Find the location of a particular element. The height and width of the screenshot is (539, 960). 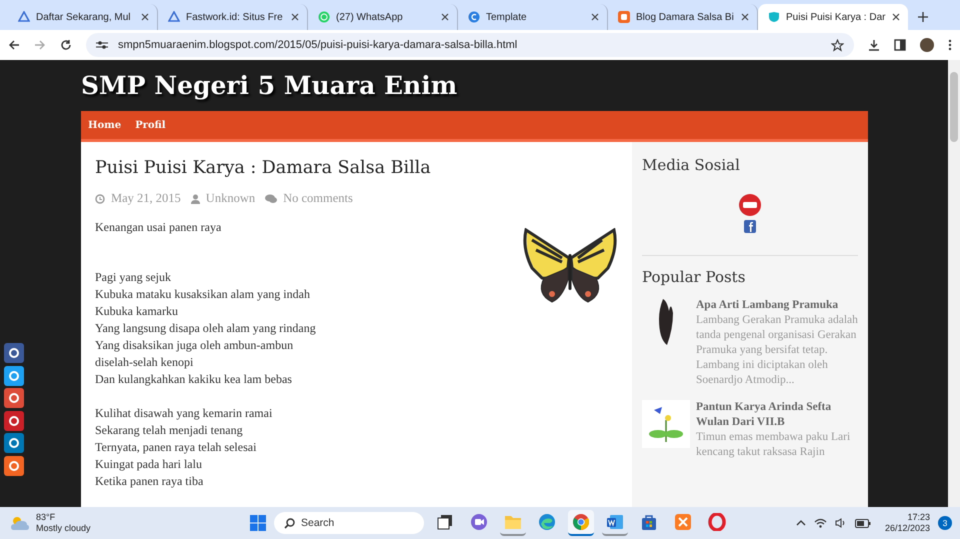

document-w-icon is located at coordinates (615, 522).